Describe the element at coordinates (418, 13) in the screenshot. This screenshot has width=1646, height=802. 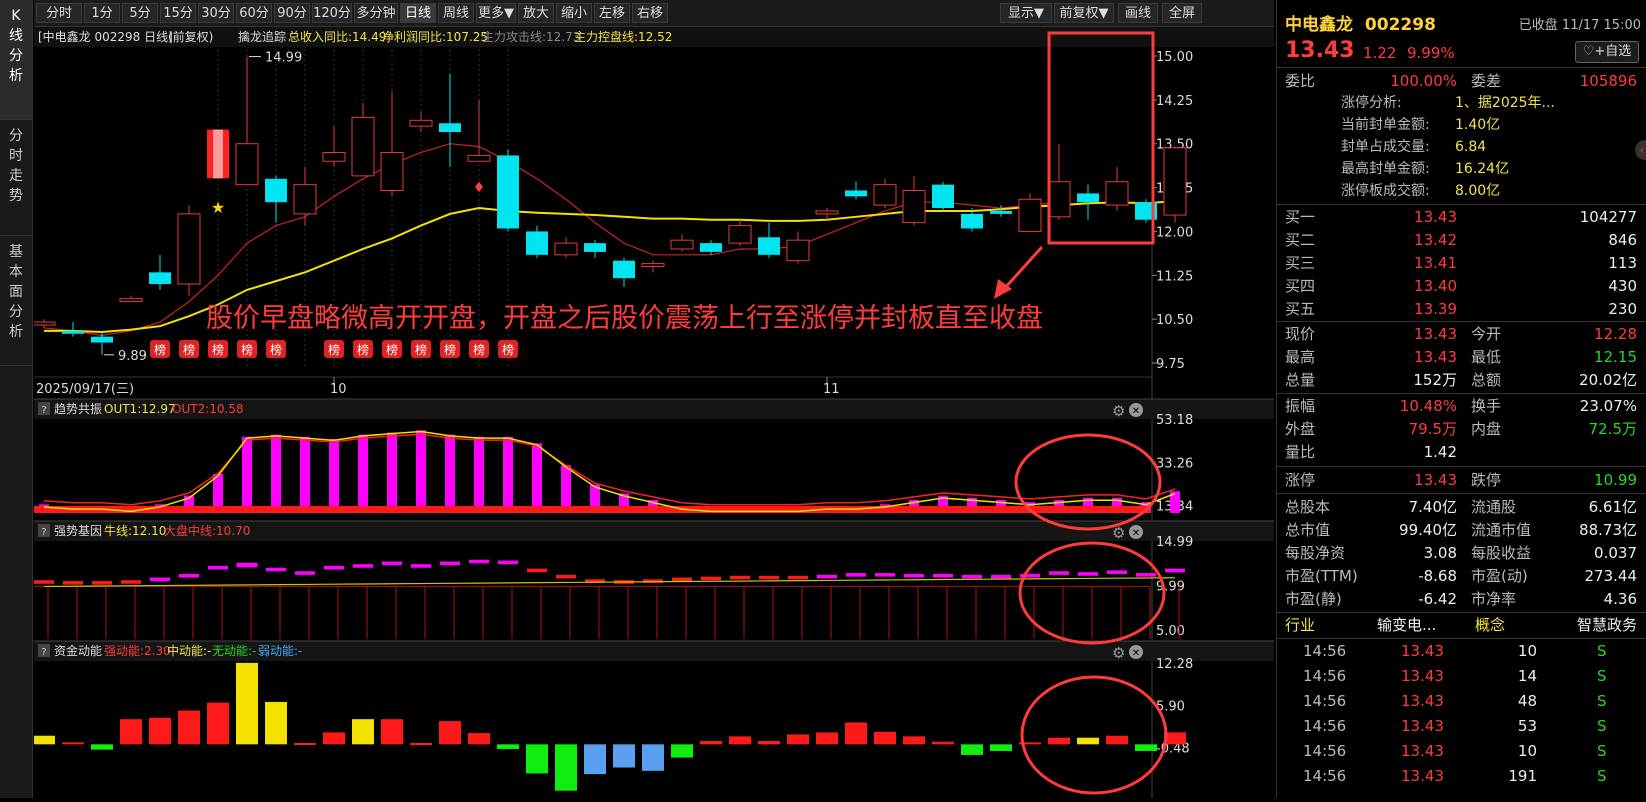
I see `period-button-9: 日线` at that location.